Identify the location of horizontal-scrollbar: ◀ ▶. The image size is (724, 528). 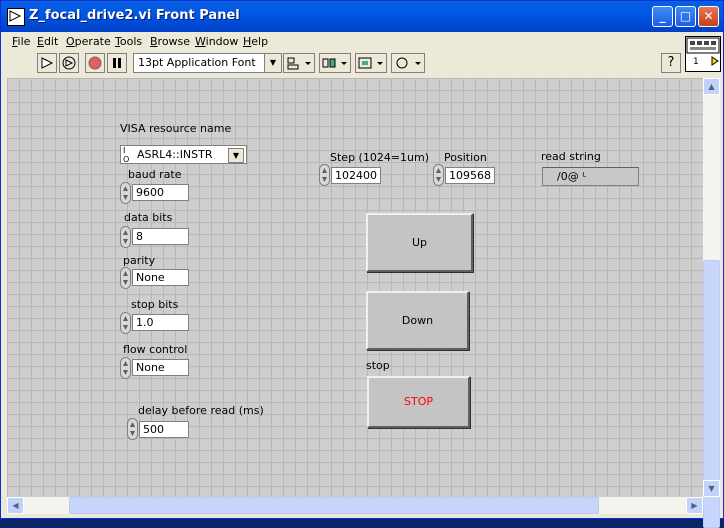
(355, 505).